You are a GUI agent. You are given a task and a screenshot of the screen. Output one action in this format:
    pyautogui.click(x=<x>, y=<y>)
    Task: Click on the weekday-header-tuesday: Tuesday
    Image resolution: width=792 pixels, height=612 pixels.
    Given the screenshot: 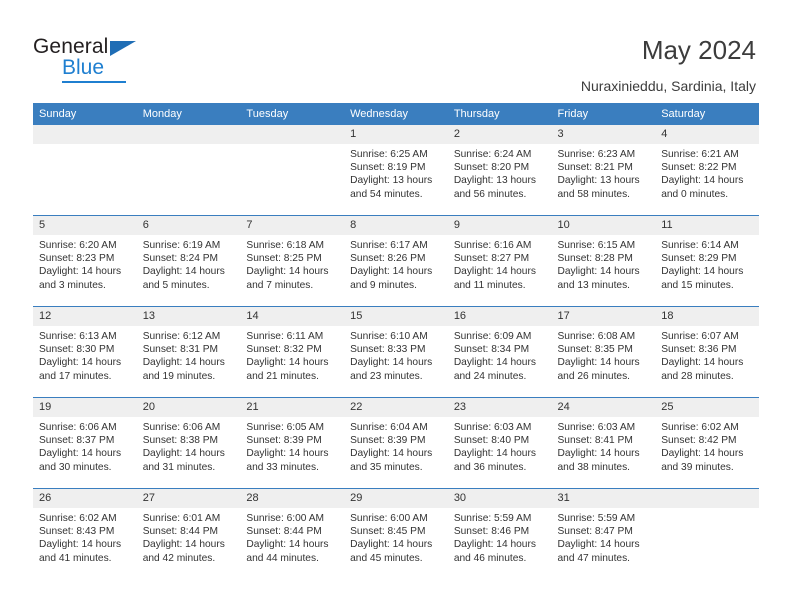 What is the action you would take?
    pyautogui.click(x=292, y=114)
    